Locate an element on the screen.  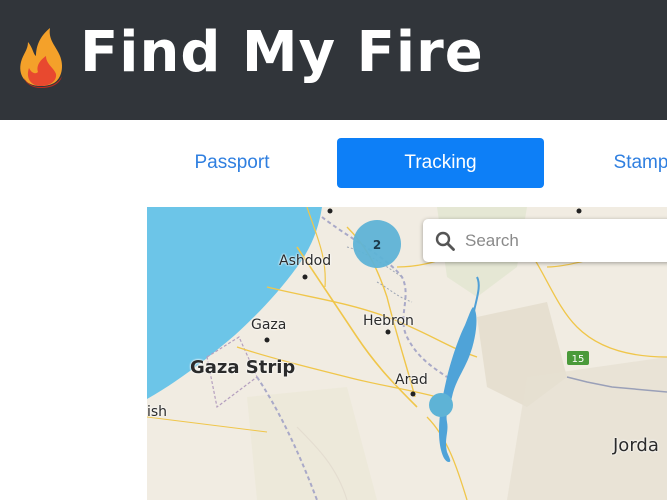
map-label-ashdod: Ashdod is located at coordinates (305, 261).